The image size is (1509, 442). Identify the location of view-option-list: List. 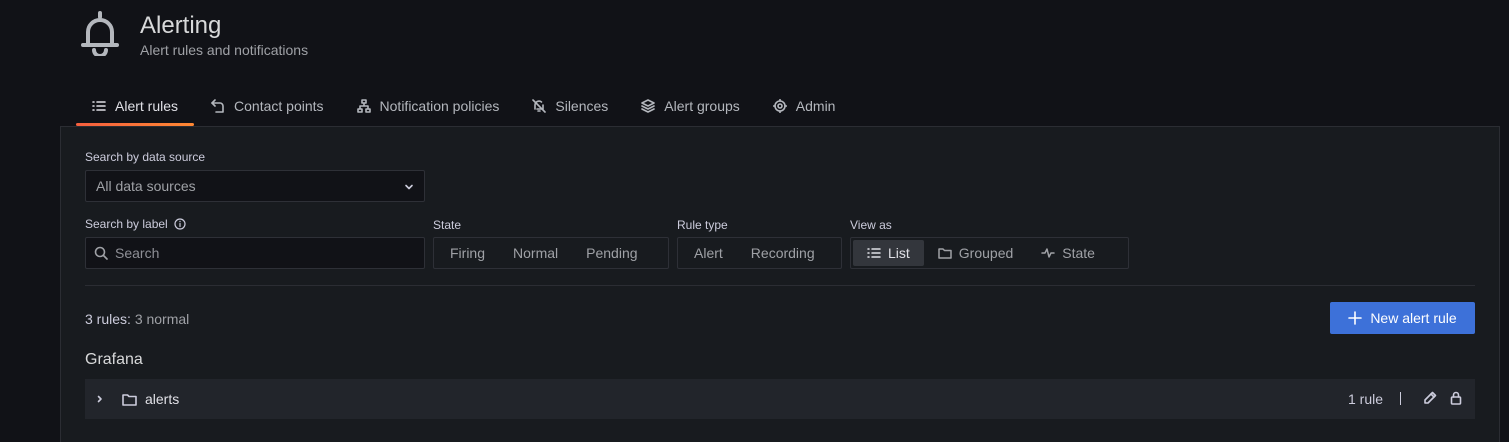
(888, 253).